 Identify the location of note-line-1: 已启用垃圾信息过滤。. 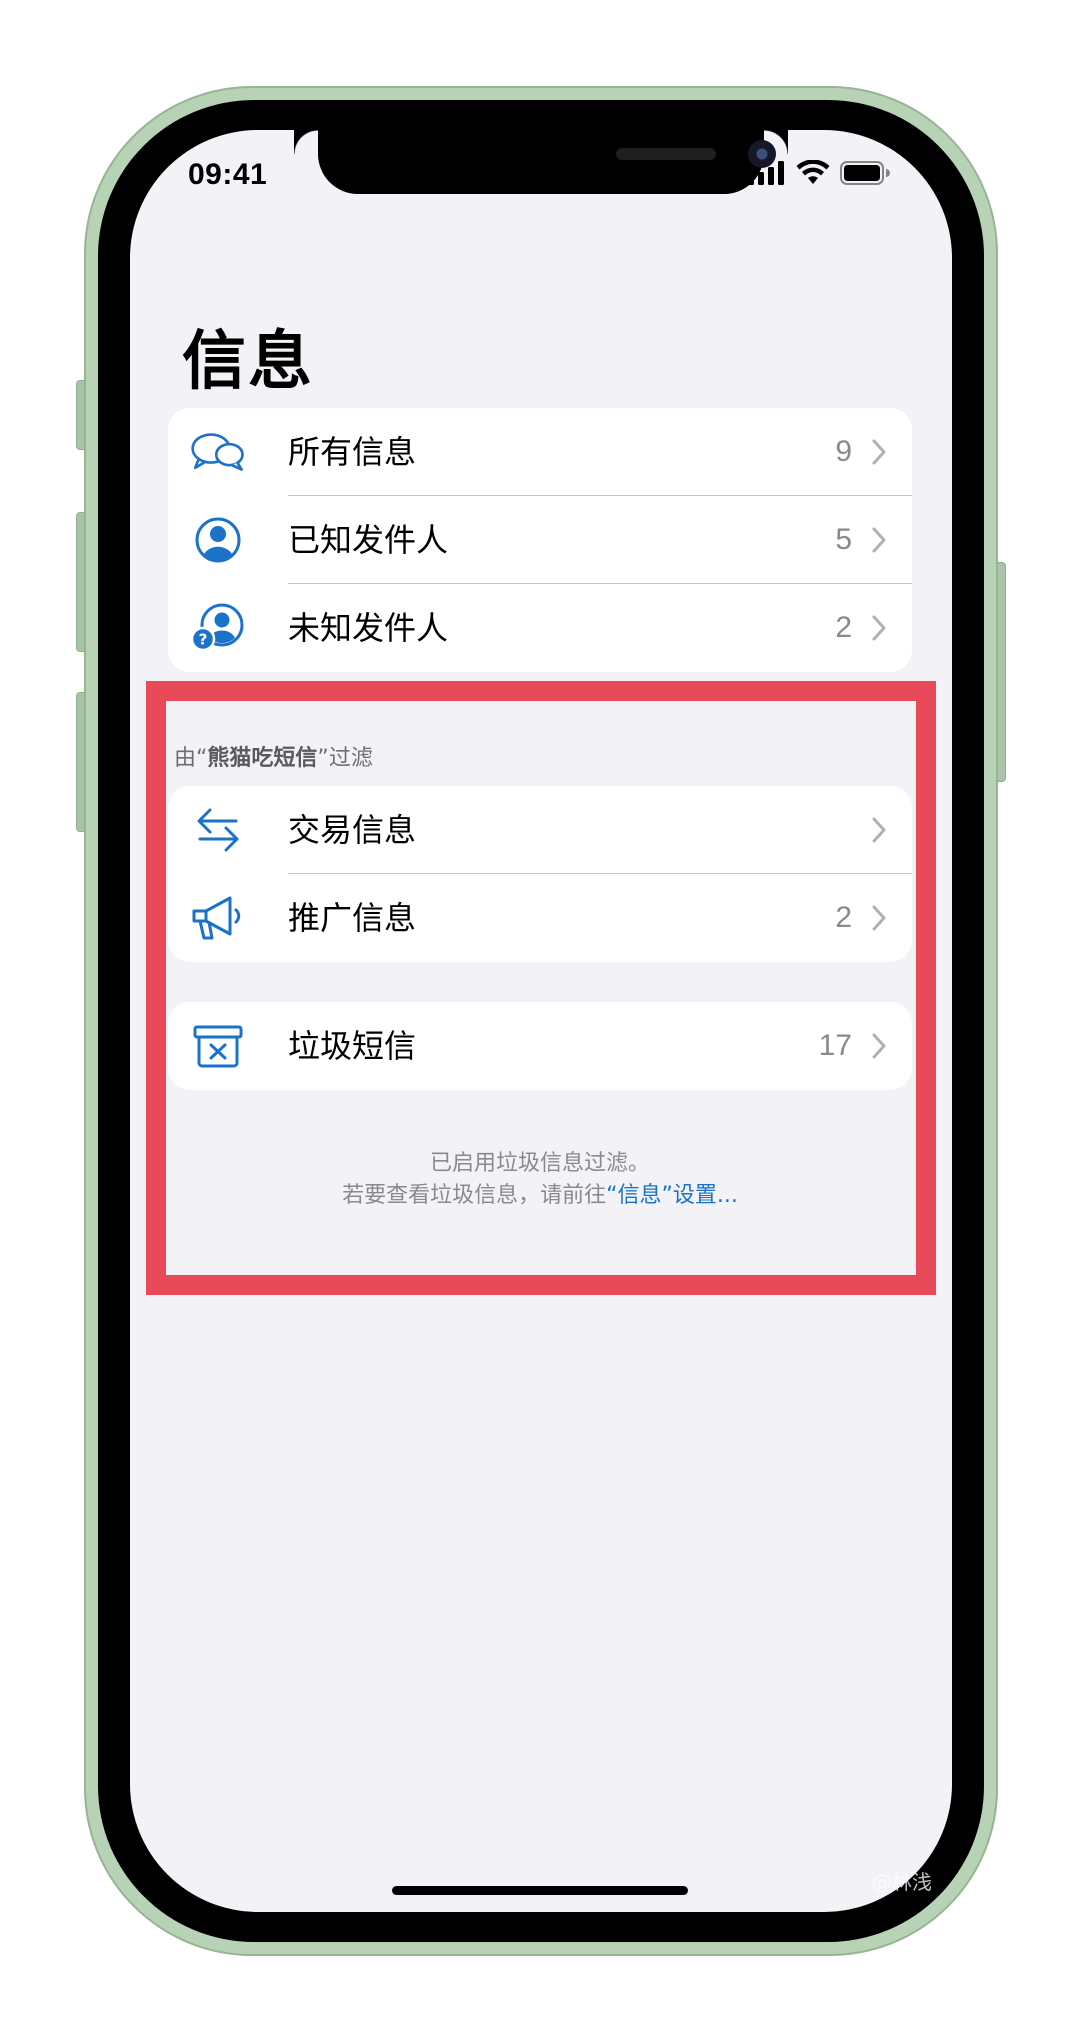
(539, 1163).